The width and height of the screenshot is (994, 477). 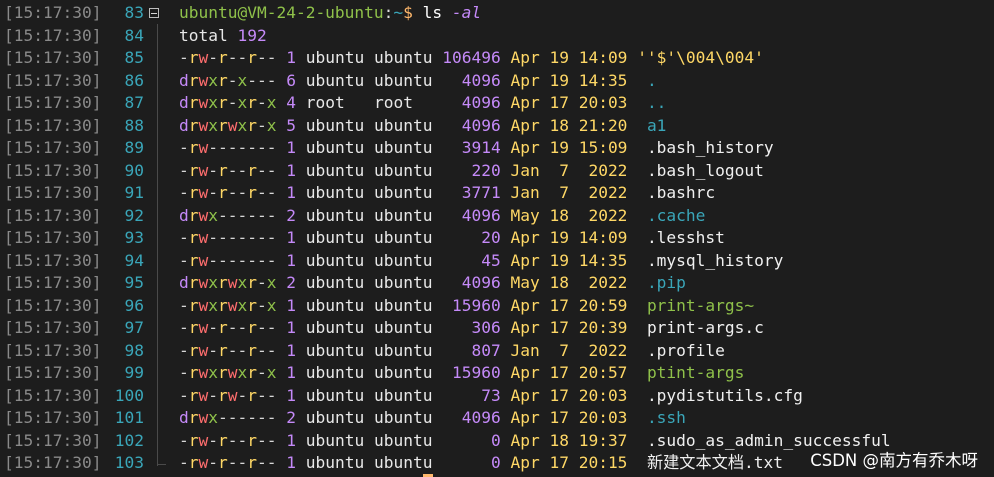 What do you see at coordinates (134, 372) in the screenshot?
I see `line-number: 99` at bounding box center [134, 372].